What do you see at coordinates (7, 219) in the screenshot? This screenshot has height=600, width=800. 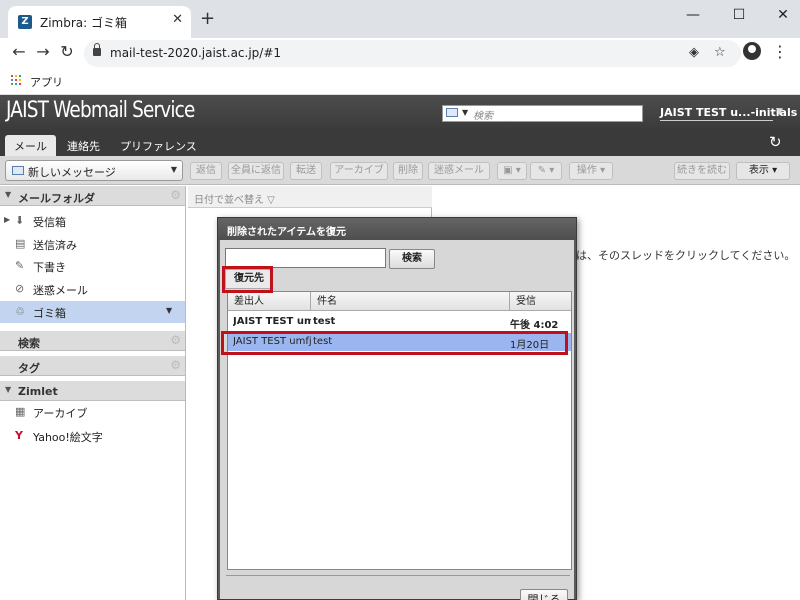 I see `expand-icon: ▶` at bounding box center [7, 219].